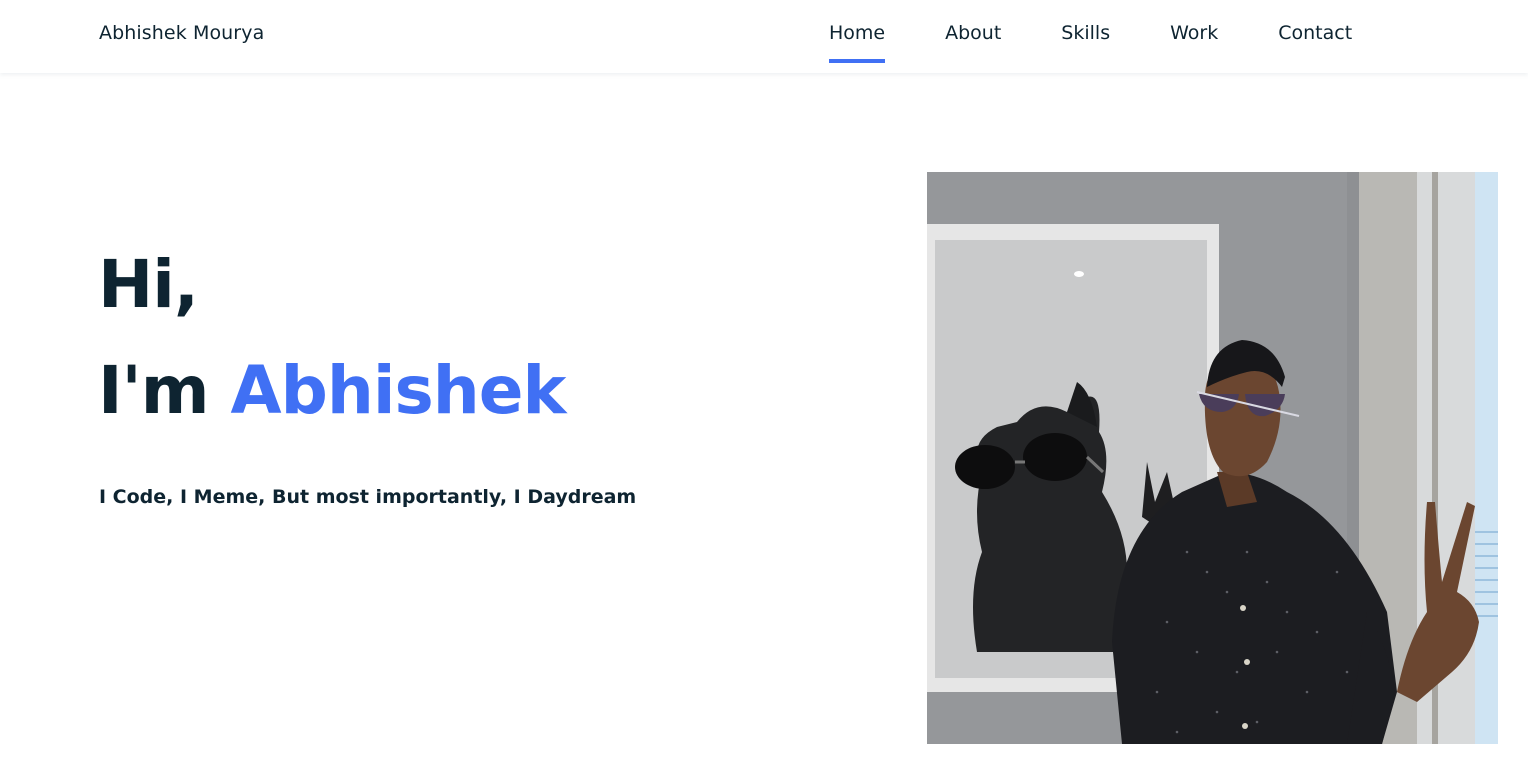 The height and width of the screenshot is (761, 1528). Describe the element at coordinates (398, 390) in the screenshot. I see `hero-name: Abhishek` at that location.